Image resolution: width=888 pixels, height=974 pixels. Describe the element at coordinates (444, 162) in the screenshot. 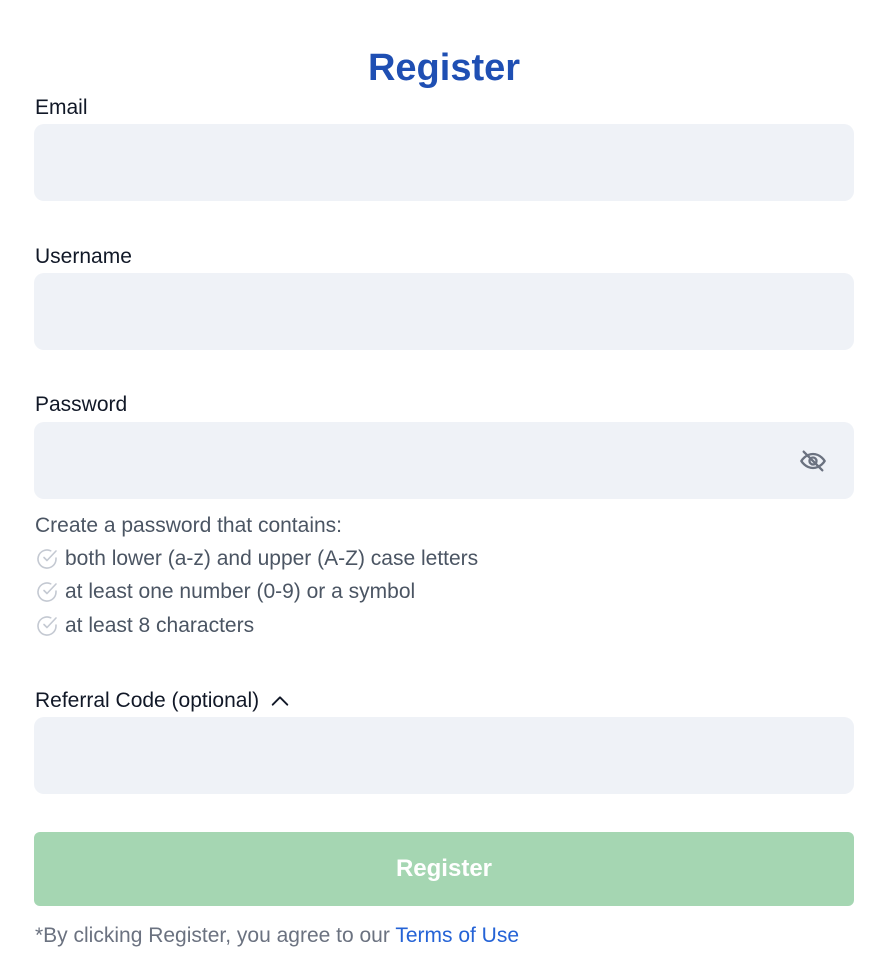

I see `email-field` at that location.